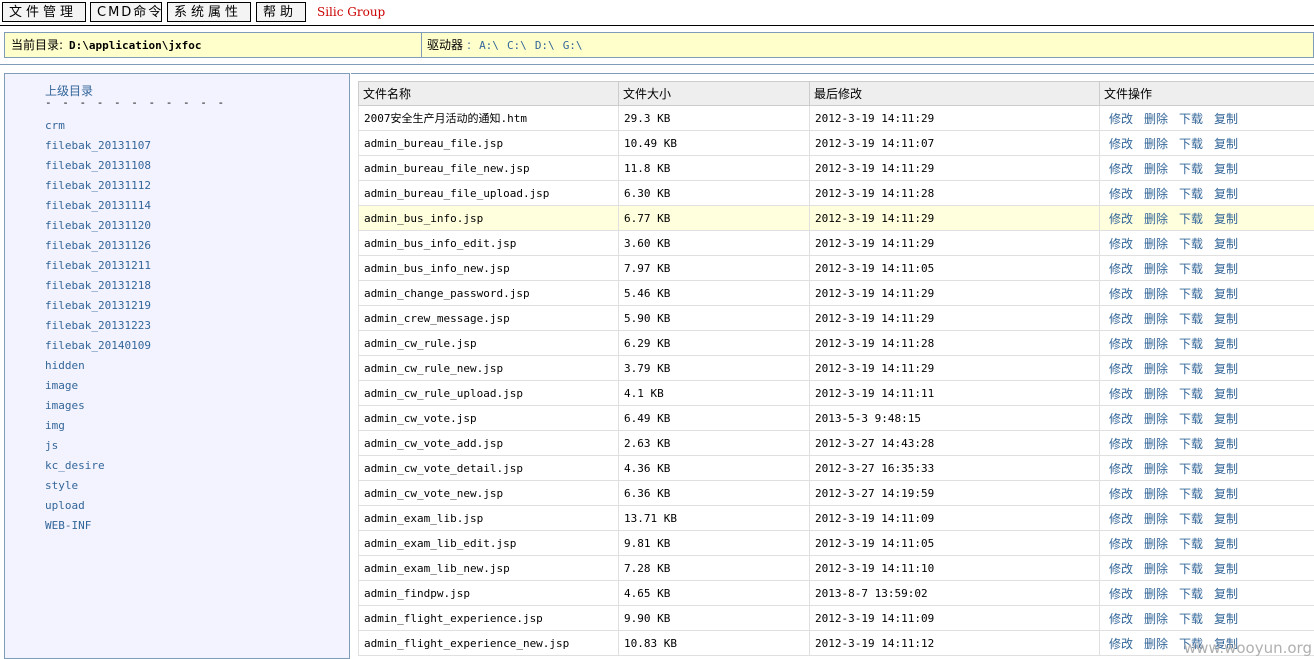  I want to click on directory-link: filebak_20131112, so click(98, 186).